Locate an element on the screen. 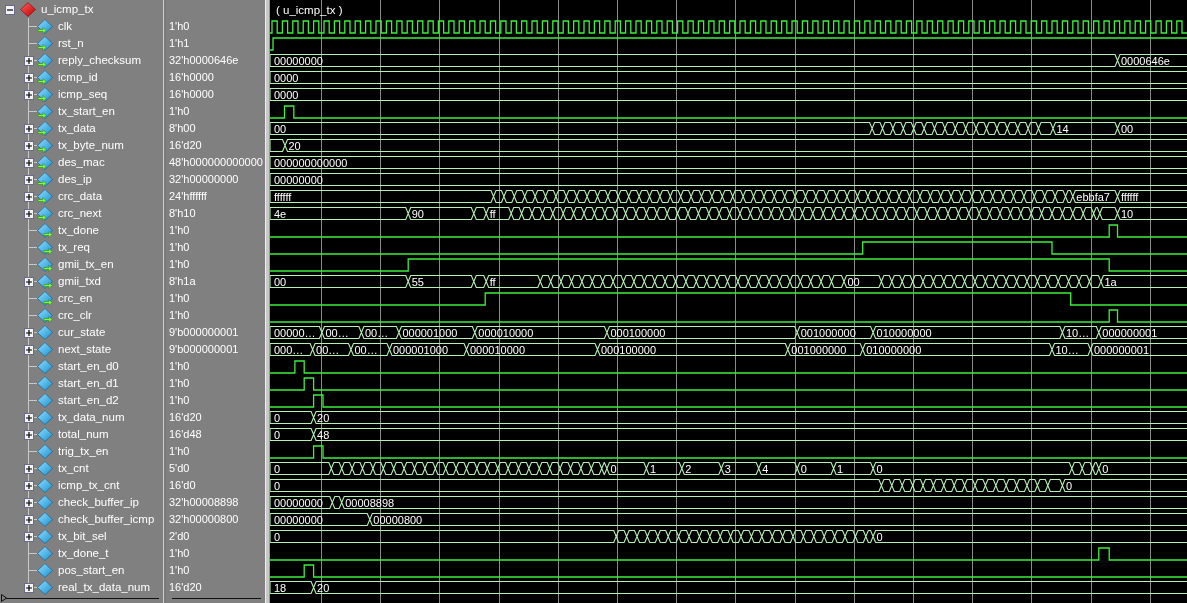 This screenshot has width=1187, height=603. signal-name: total_num is located at coordinates (83, 434).